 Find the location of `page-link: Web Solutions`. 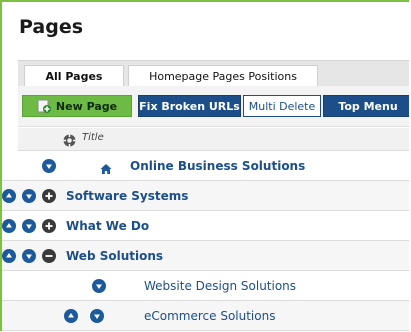

page-link: Web Solutions is located at coordinates (114, 256).